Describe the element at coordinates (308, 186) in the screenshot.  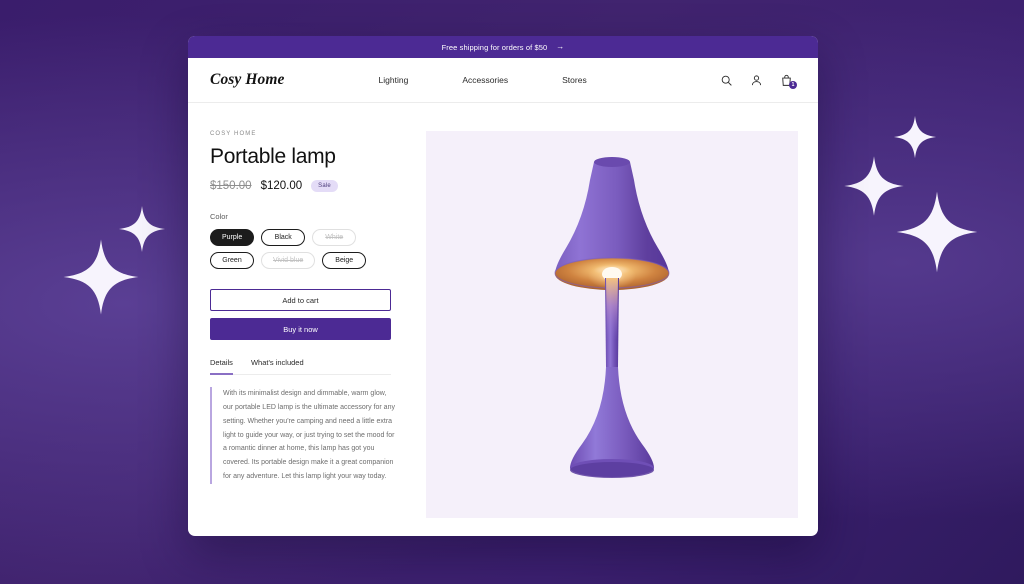
I see `price-row: $150.00 $120.00 Sale` at that location.